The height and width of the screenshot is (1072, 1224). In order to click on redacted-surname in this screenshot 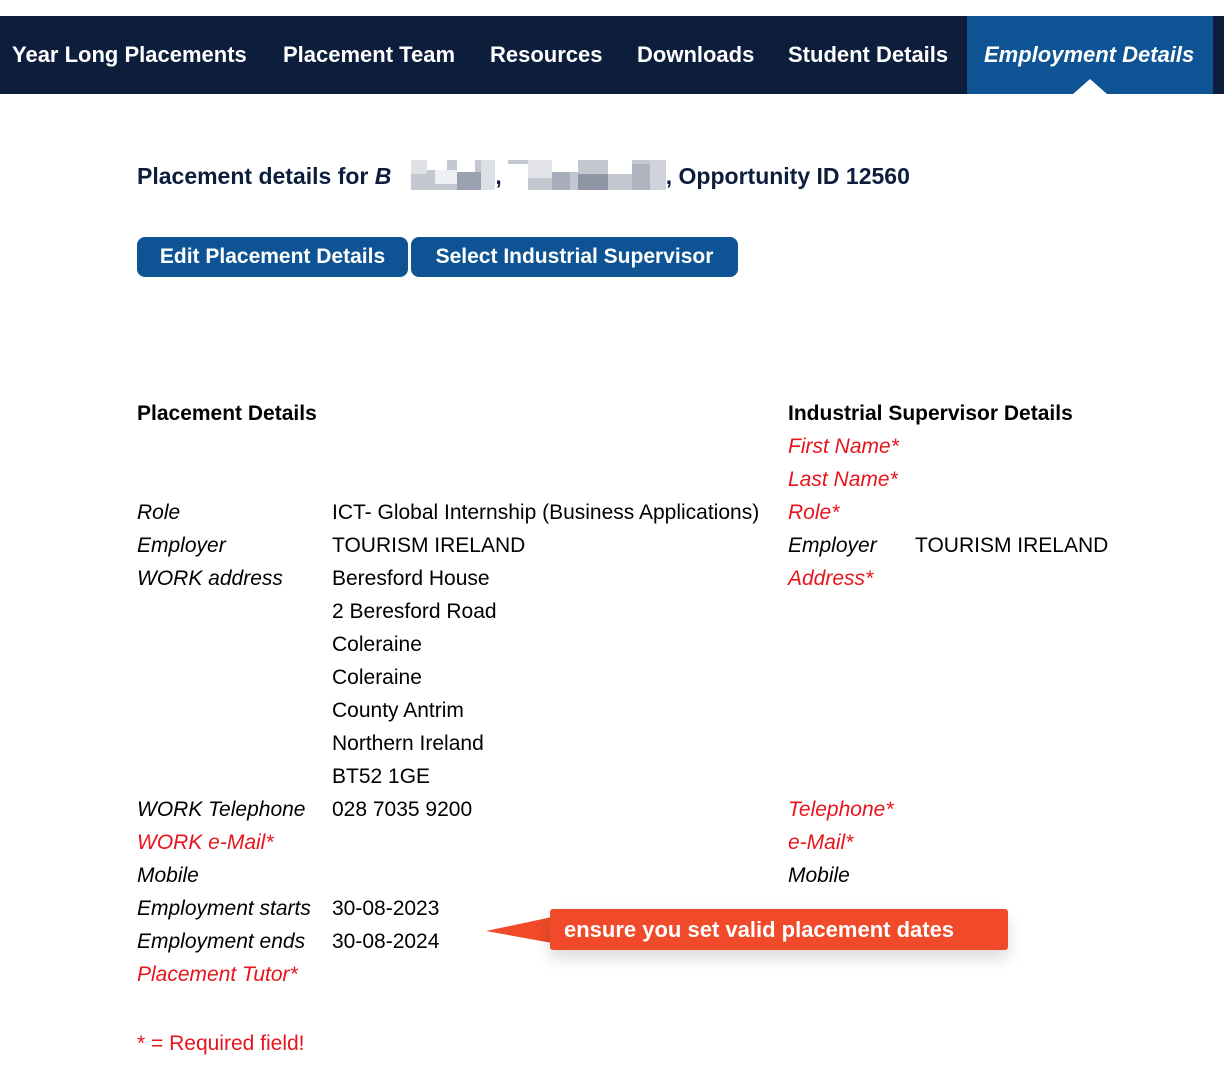, I will do `click(443, 175)`.